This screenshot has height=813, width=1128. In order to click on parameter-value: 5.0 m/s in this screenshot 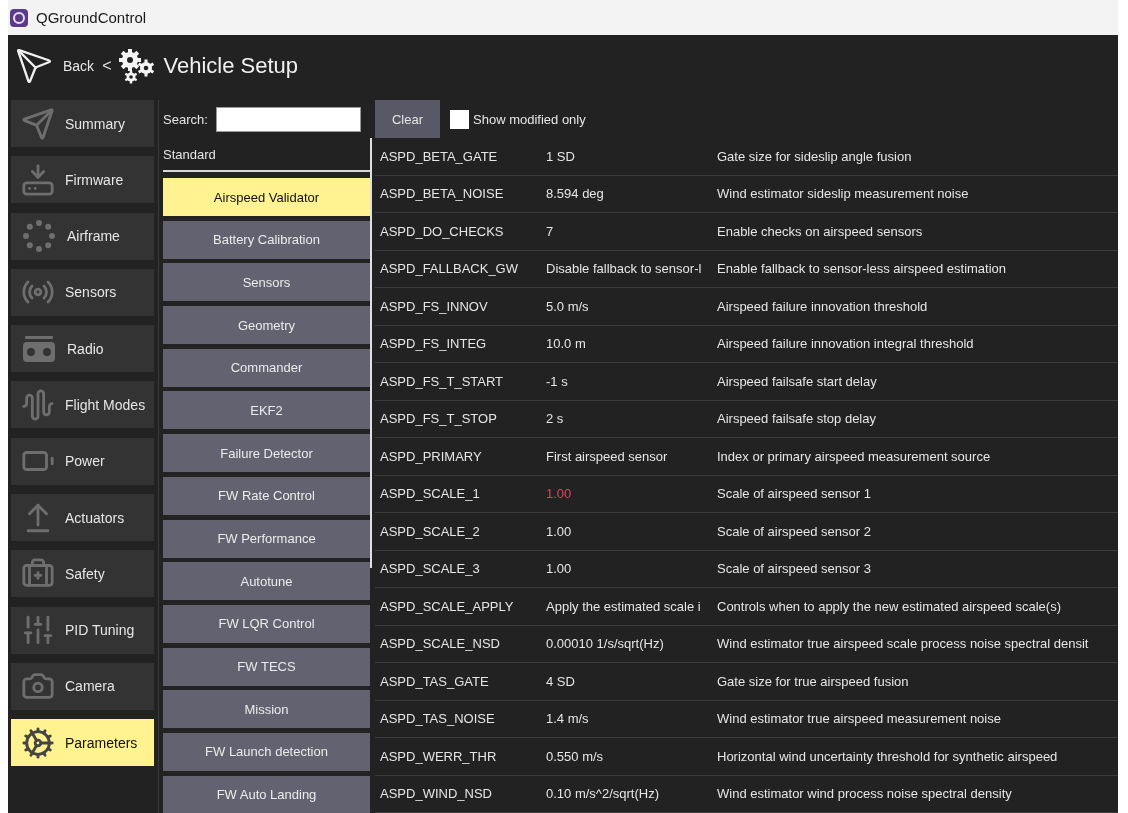, I will do `click(568, 306)`.